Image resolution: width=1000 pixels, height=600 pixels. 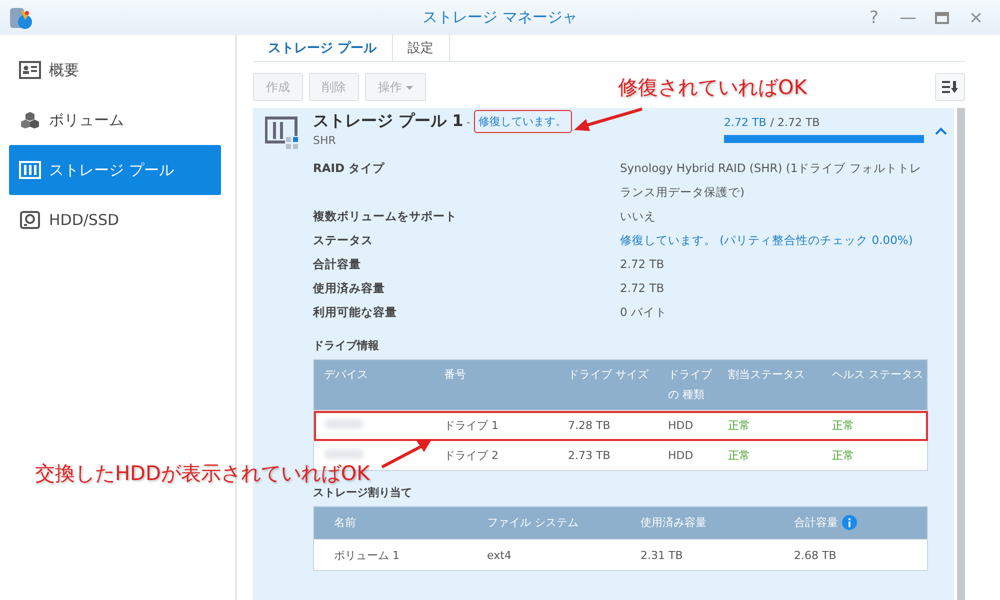 I want to click on sidebar-item: HDD/SSD, so click(x=115, y=220).